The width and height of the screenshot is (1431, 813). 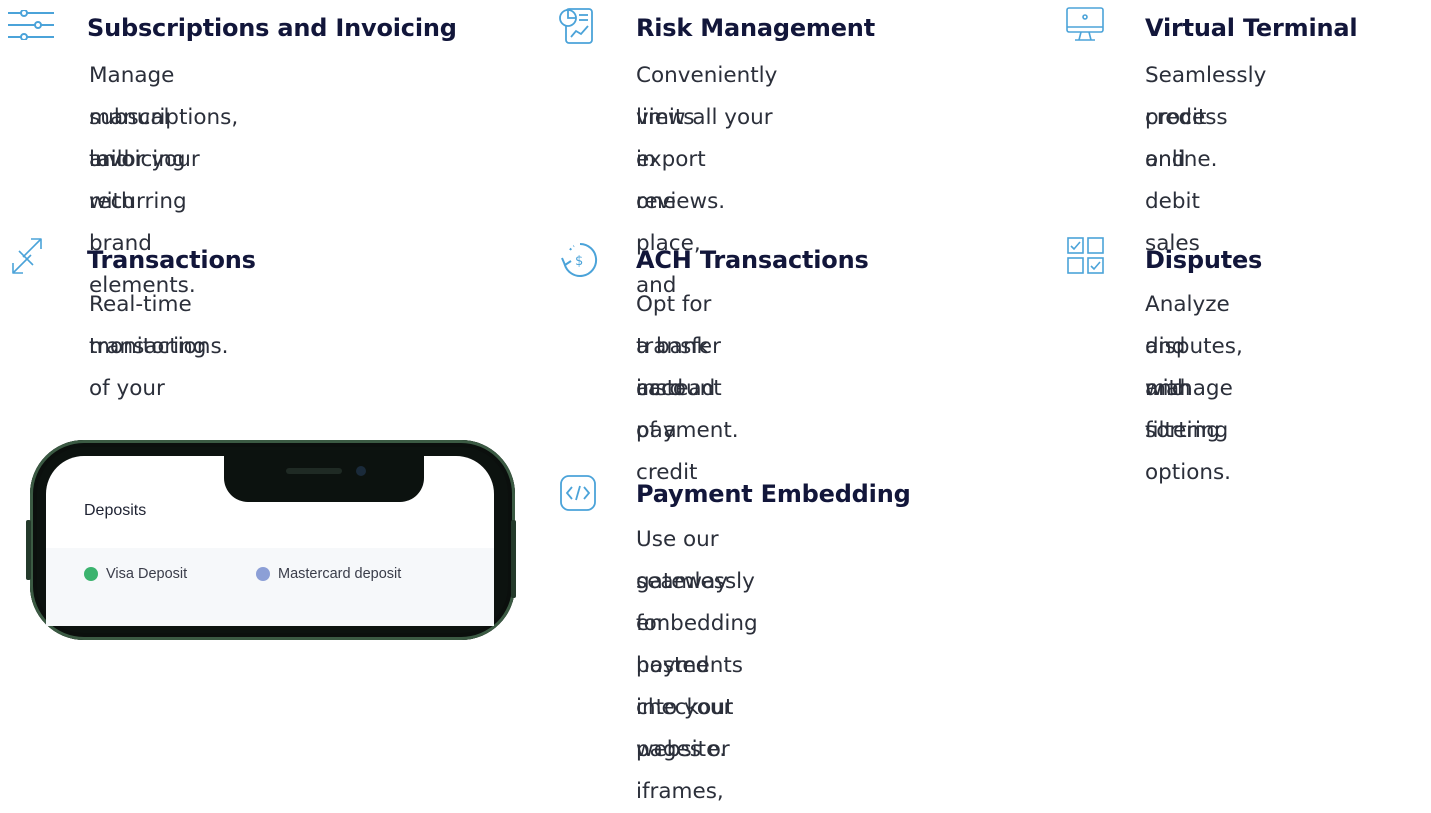 What do you see at coordinates (1188, 430) in the screenshot?
I see `feature-desc-line: and filtering options.` at bounding box center [1188, 430].